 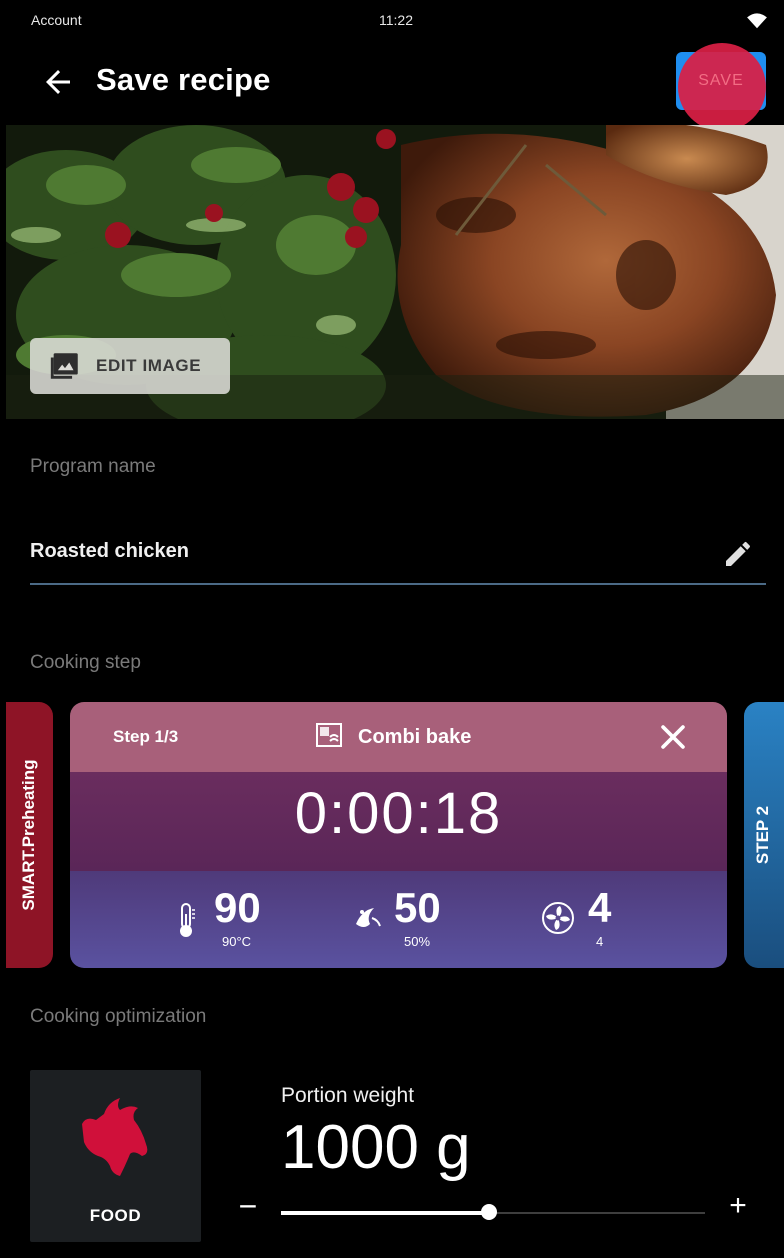 I want to click on portion-slider-fill, so click(x=385, y=1213).